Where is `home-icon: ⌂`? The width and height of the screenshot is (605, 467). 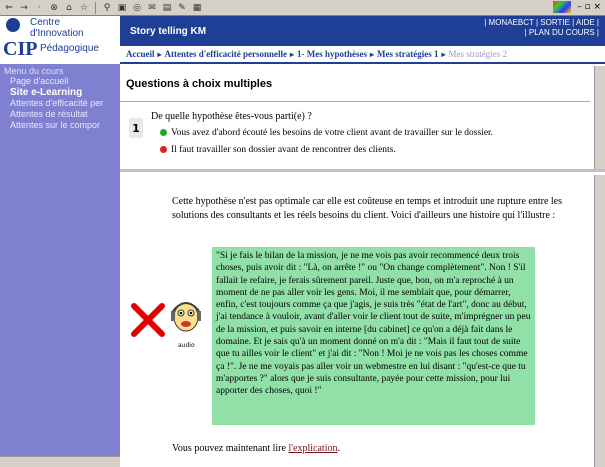 home-icon: ⌂ is located at coordinates (69, 8).